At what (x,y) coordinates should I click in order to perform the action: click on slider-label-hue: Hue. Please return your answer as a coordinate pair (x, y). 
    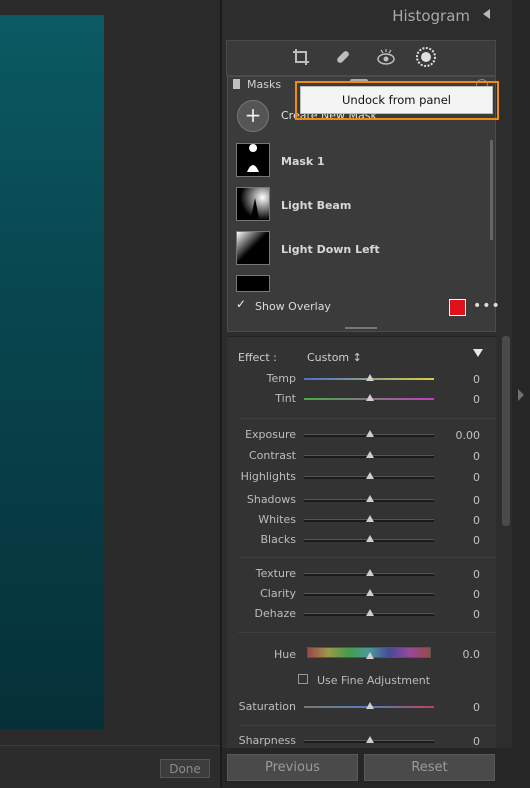
    Looking at the image, I should click on (284, 654).